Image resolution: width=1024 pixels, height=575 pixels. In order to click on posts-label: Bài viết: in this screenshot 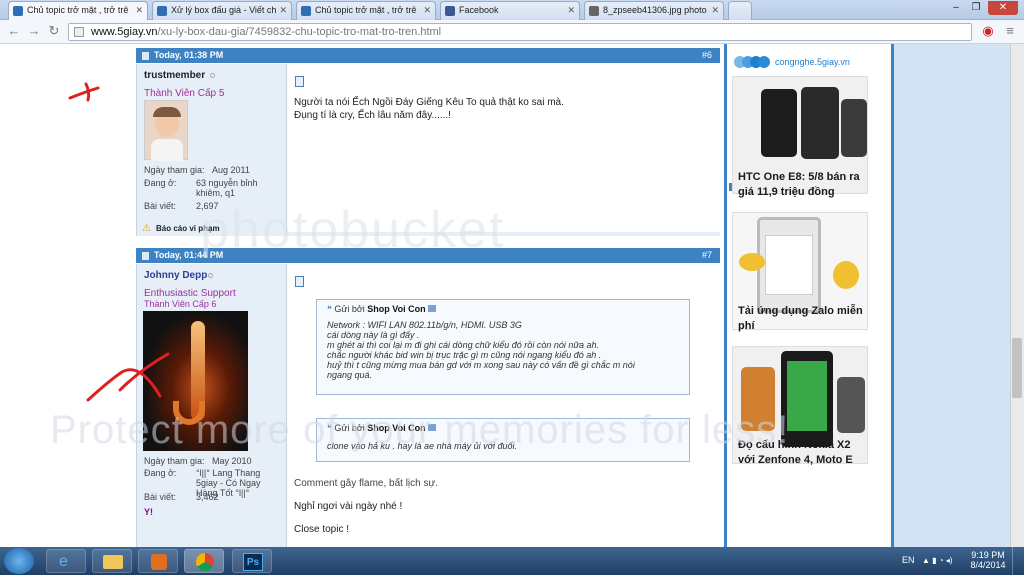, I will do `click(160, 497)`.